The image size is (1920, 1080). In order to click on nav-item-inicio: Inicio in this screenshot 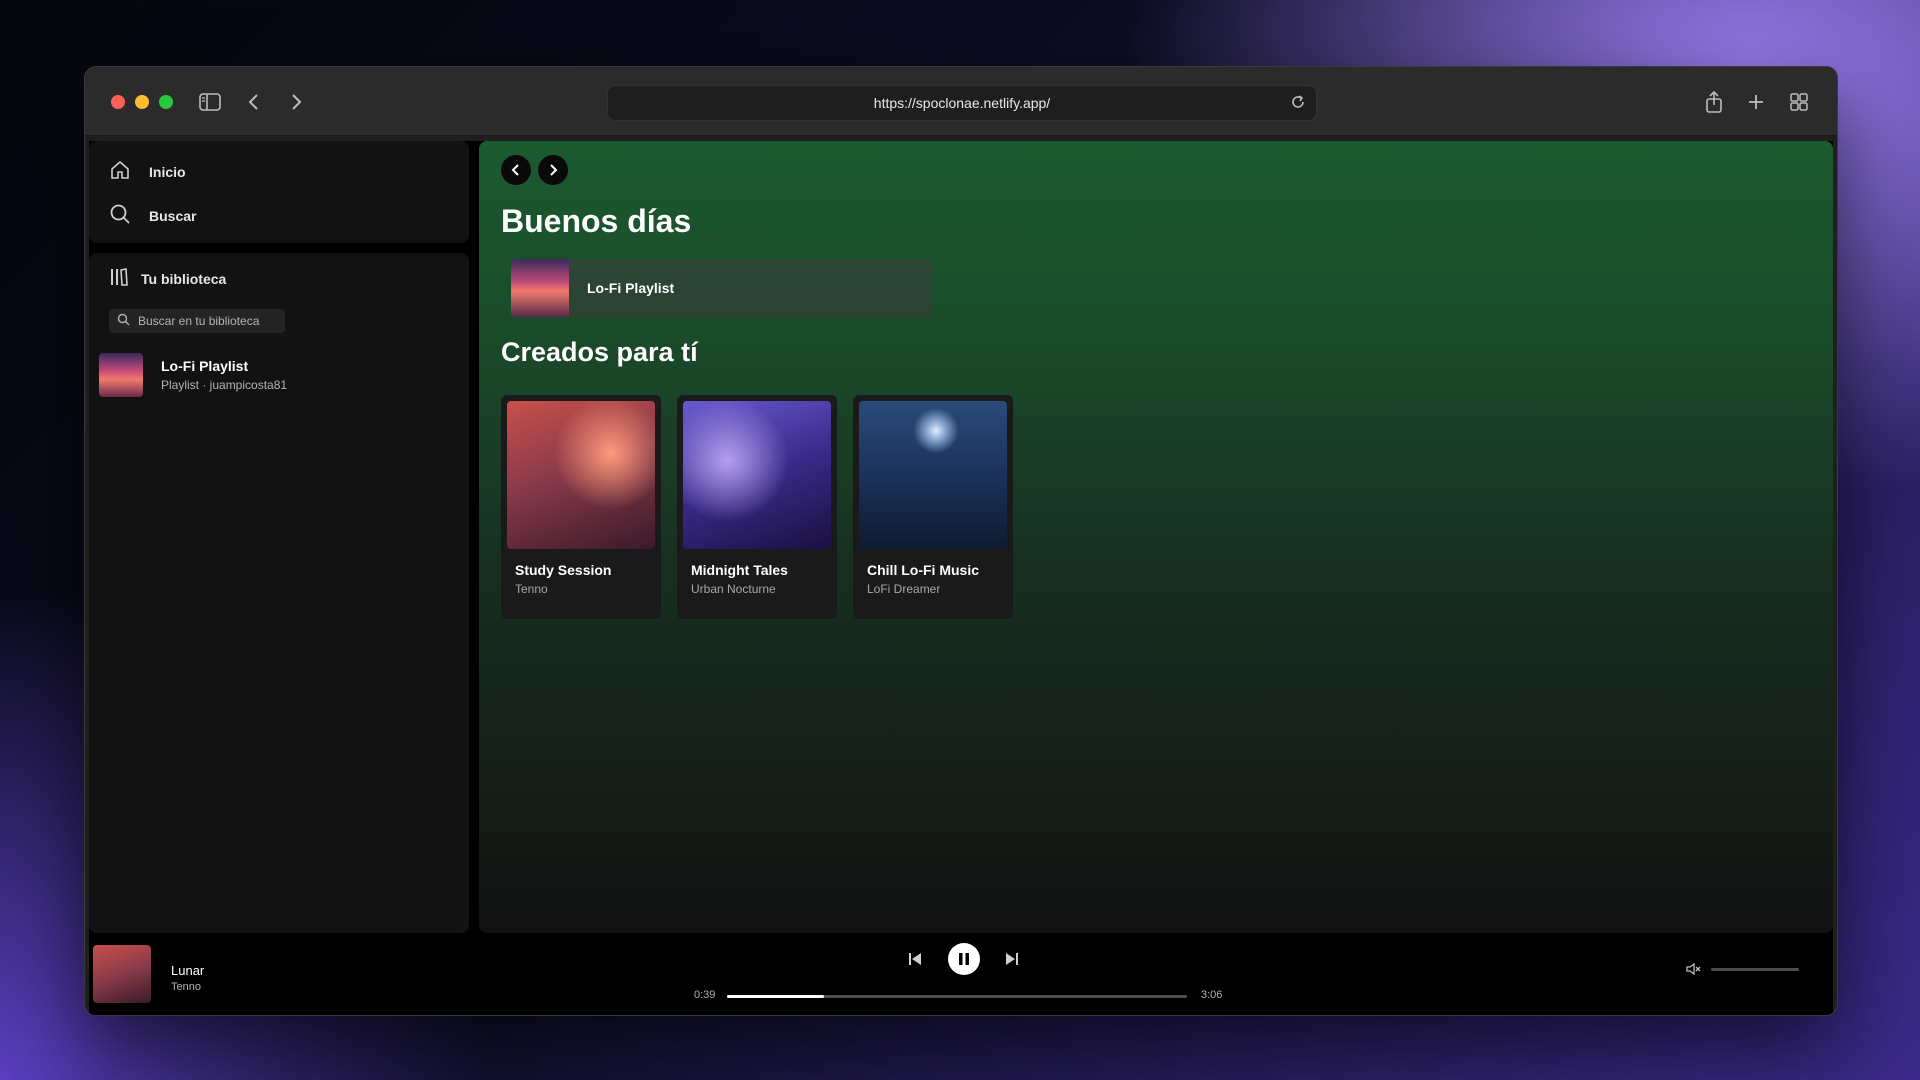, I will do `click(147, 171)`.